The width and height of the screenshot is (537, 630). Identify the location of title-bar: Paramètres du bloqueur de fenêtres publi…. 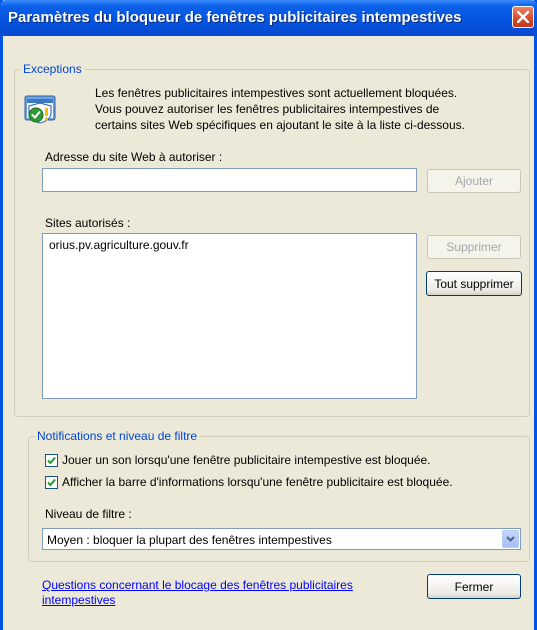
(268, 18).